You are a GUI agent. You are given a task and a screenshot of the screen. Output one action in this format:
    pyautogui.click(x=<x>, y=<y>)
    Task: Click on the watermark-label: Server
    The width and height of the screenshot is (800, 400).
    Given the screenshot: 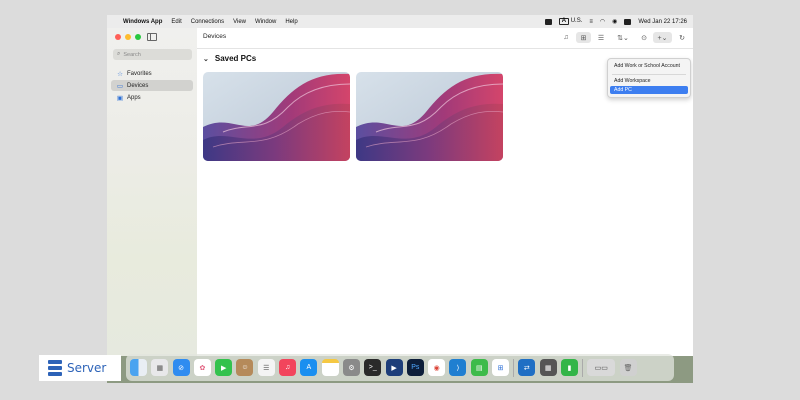 What is the action you would take?
    pyautogui.click(x=87, y=368)
    